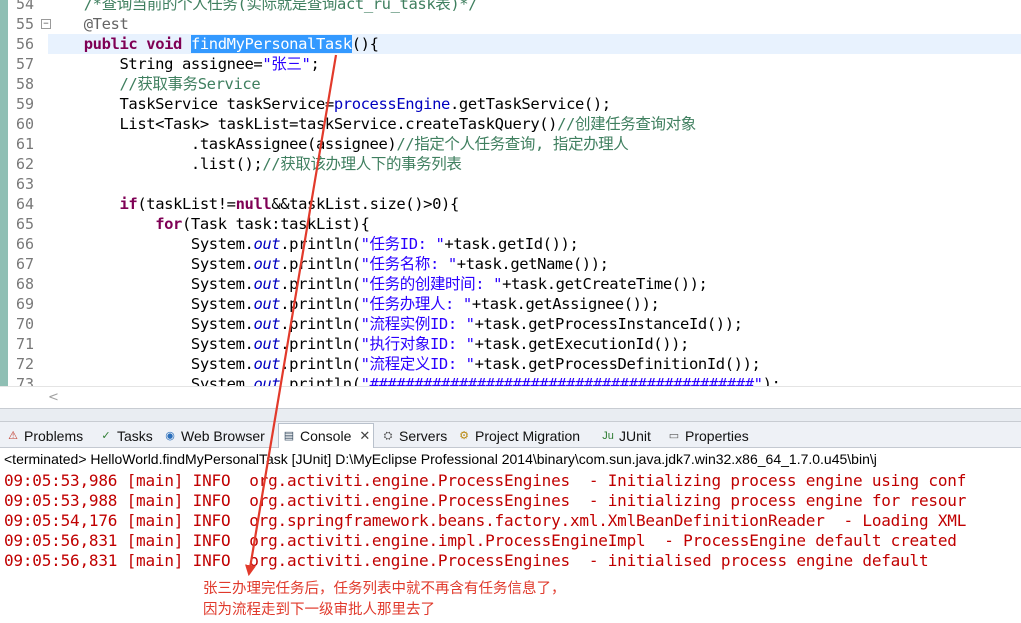 This screenshot has width=1021, height=623. What do you see at coordinates (54, 435) in the screenshot?
I see `tab-label: Problems` at bounding box center [54, 435].